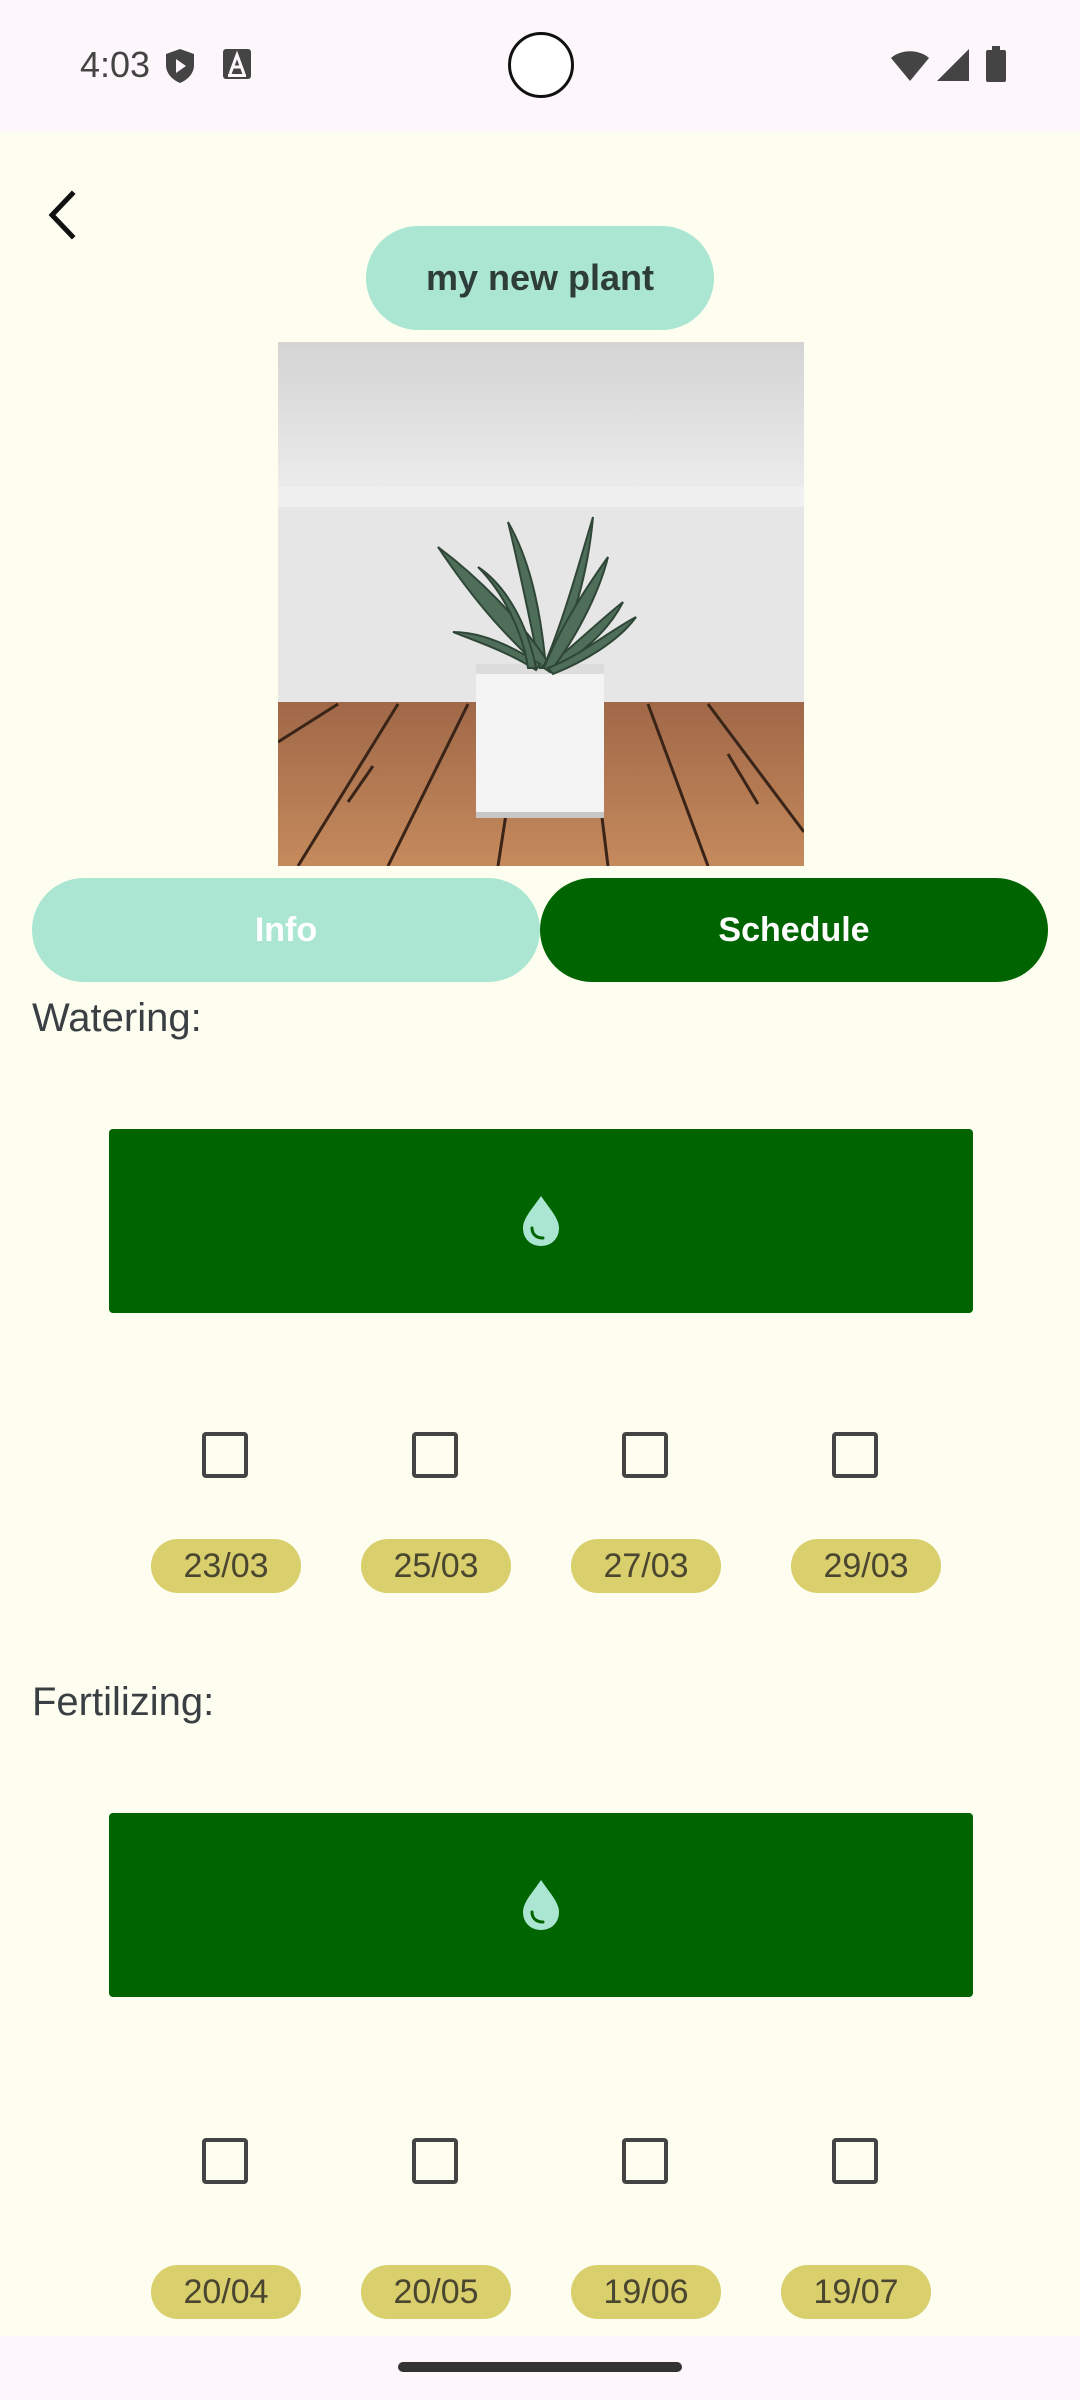  What do you see at coordinates (62, 215) in the screenshot?
I see `arrow-back-icon` at bounding box center [62, 215].